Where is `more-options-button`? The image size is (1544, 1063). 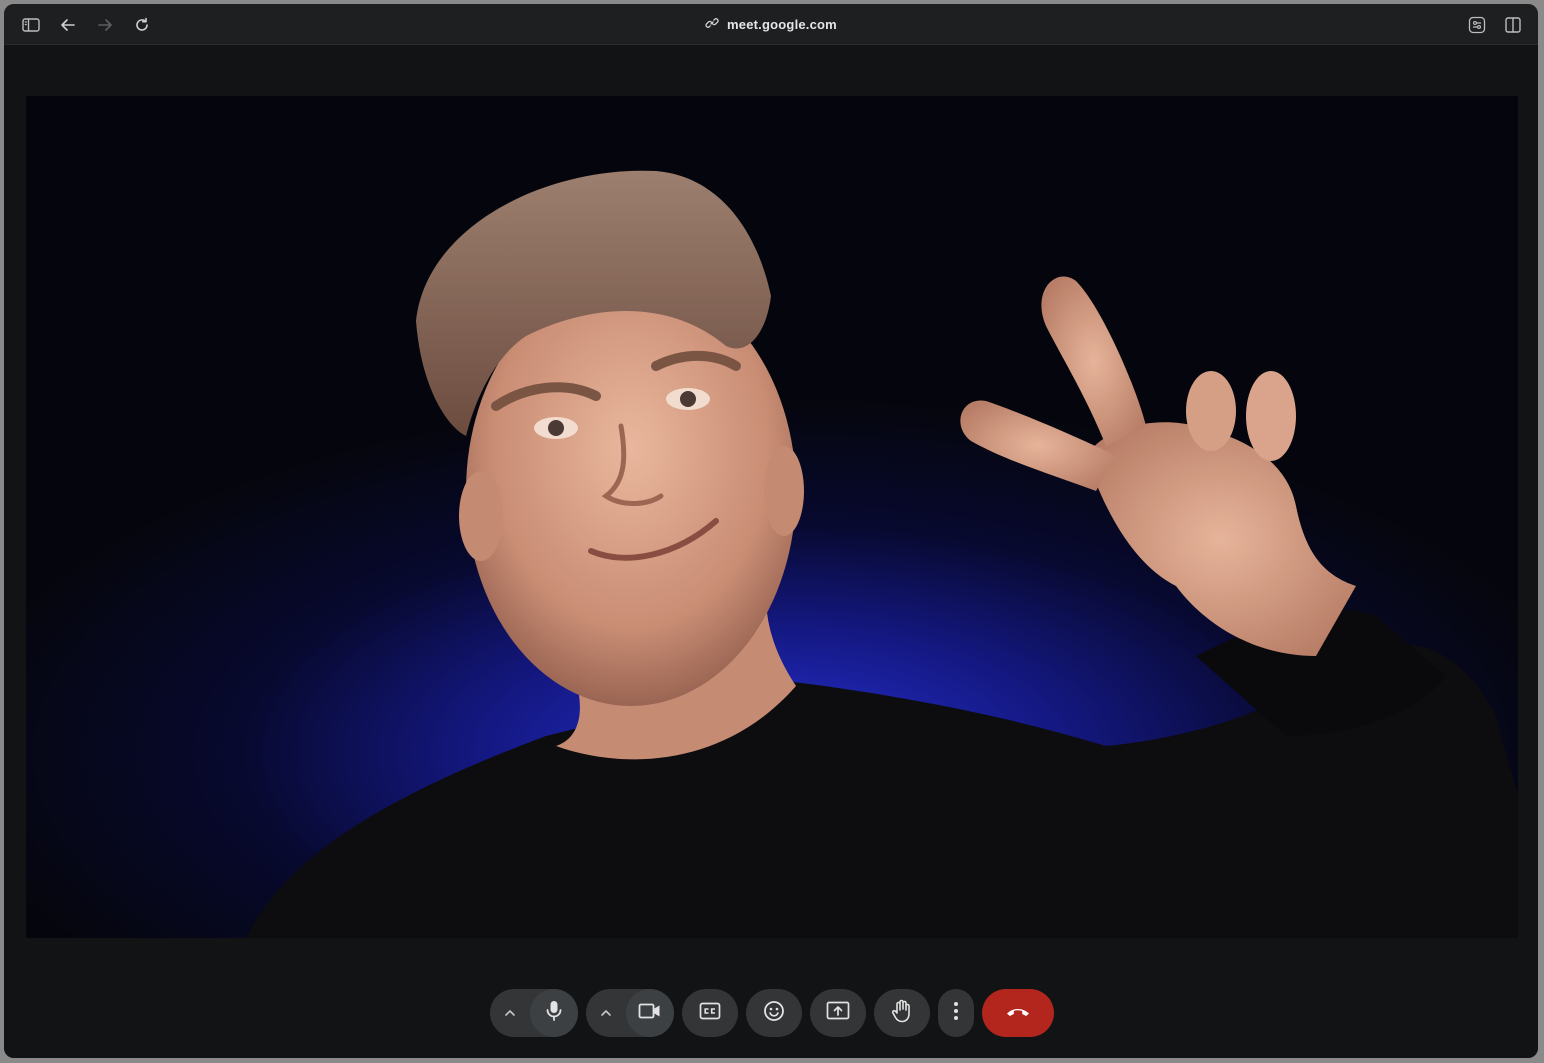
more-options-button is located at coordinates (956, 1013).